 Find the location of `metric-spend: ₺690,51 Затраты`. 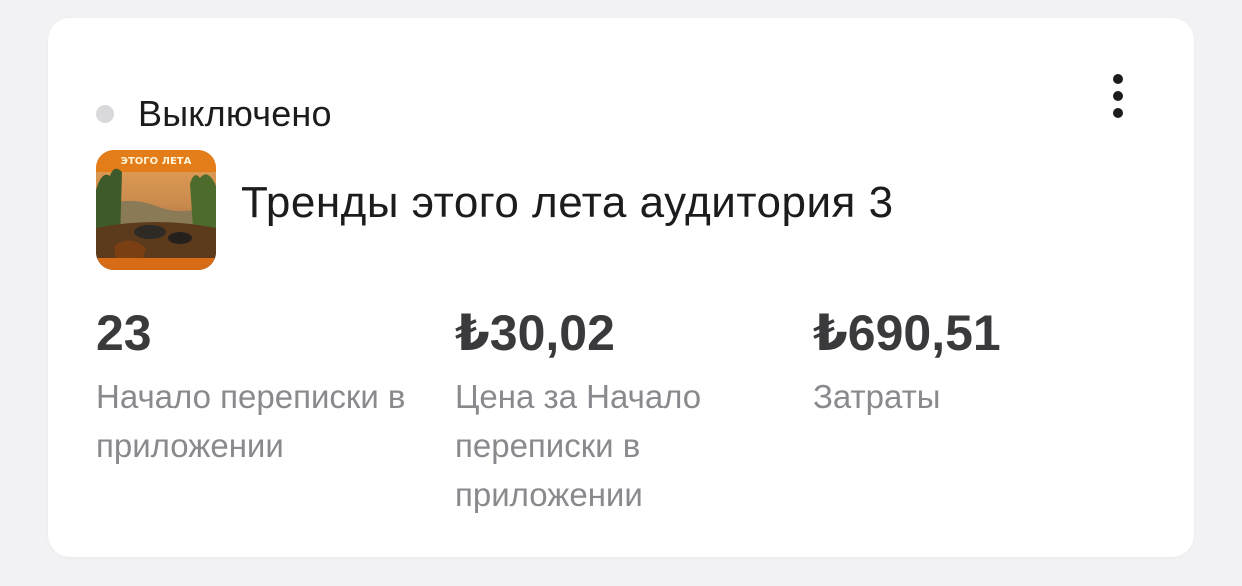

metric-spend: ₺690,51 Затраты is located at coordinates (963, 363).